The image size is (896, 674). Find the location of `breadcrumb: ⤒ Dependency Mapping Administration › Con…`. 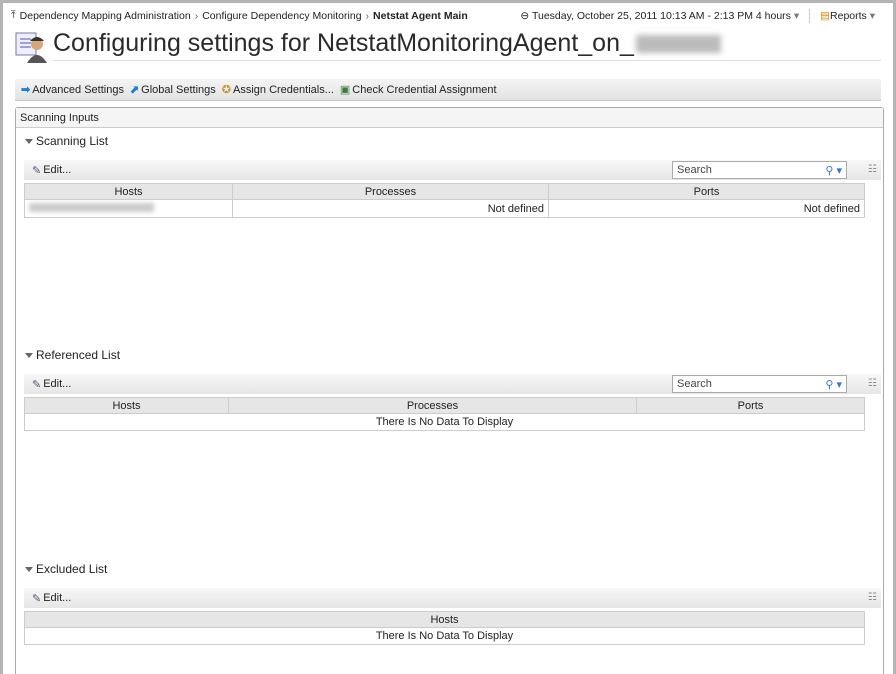

breadcrumb: ⤒ Dependency Mapping Administration › Con… is located at coordinates (239, 15).